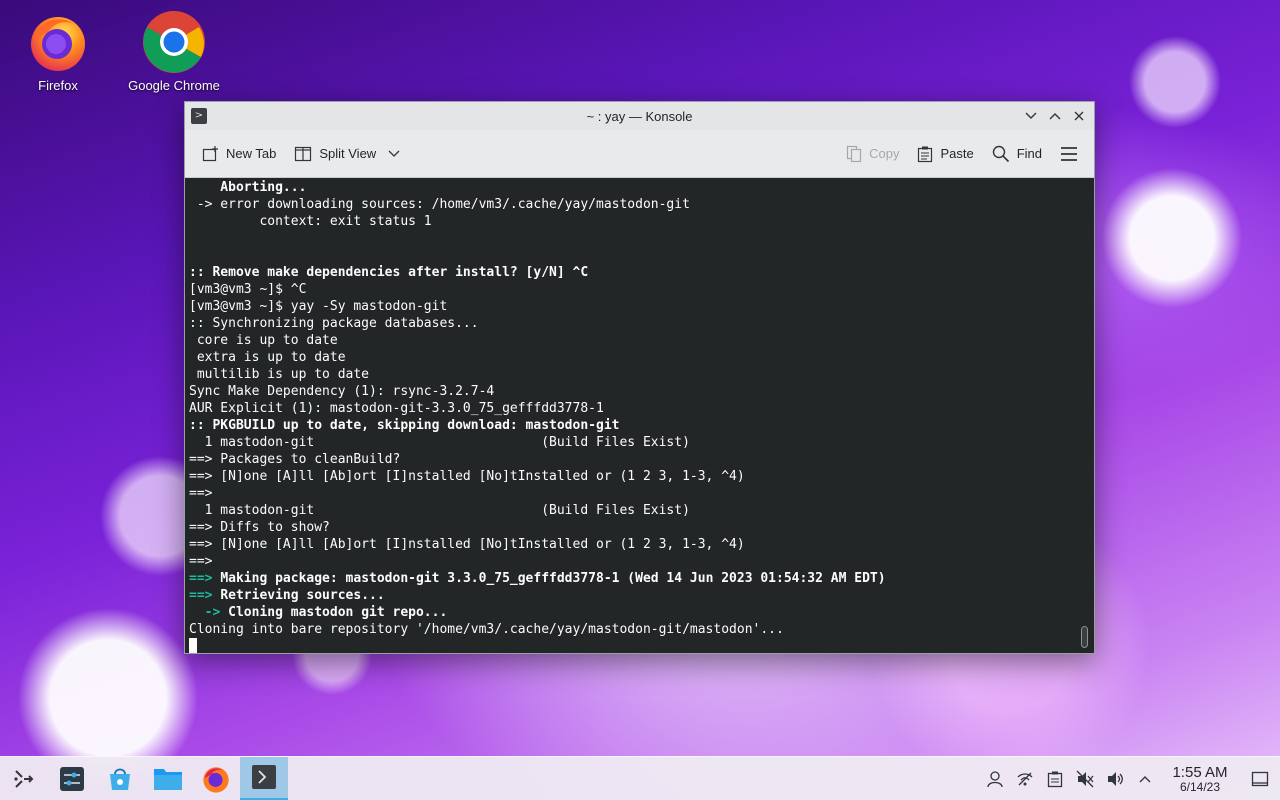 The image size is (1280, 800). I want to click on network-icon, so click(1025, 779).